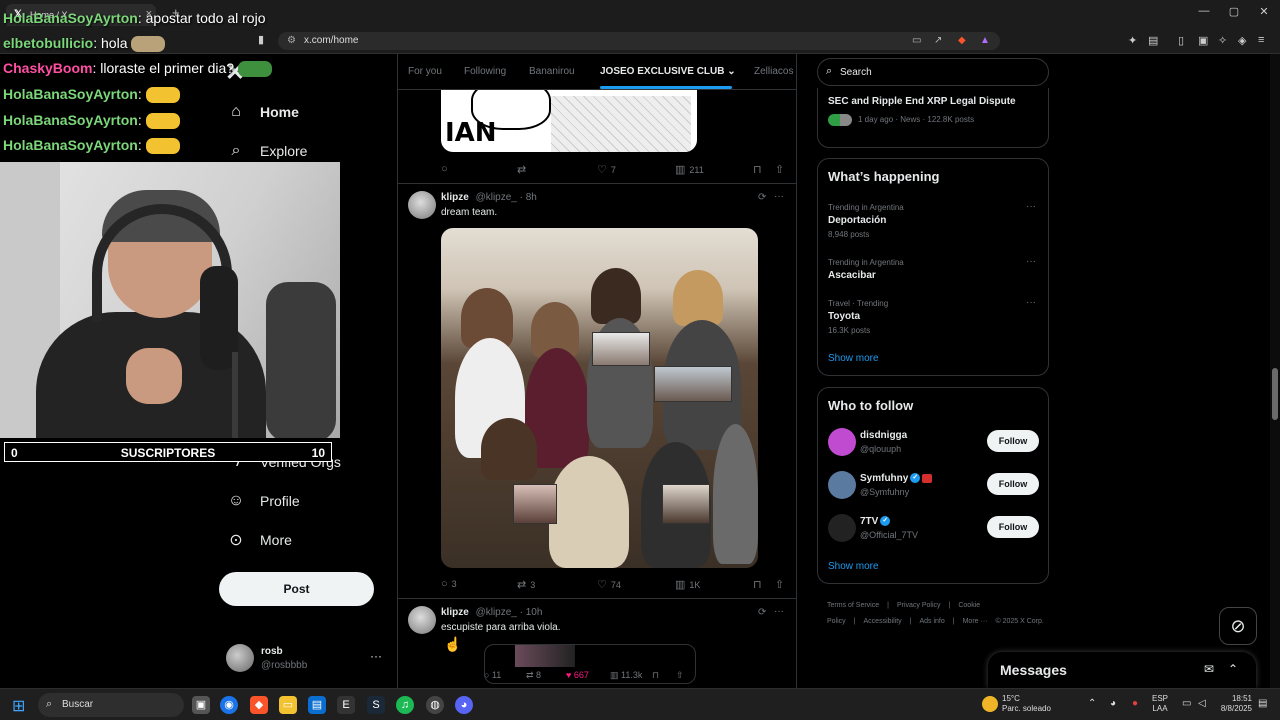  What do you see at coordinates (449, 584) in the screenshot?
I see `reply-button: ○ 3` at bounding box center [449, 584].